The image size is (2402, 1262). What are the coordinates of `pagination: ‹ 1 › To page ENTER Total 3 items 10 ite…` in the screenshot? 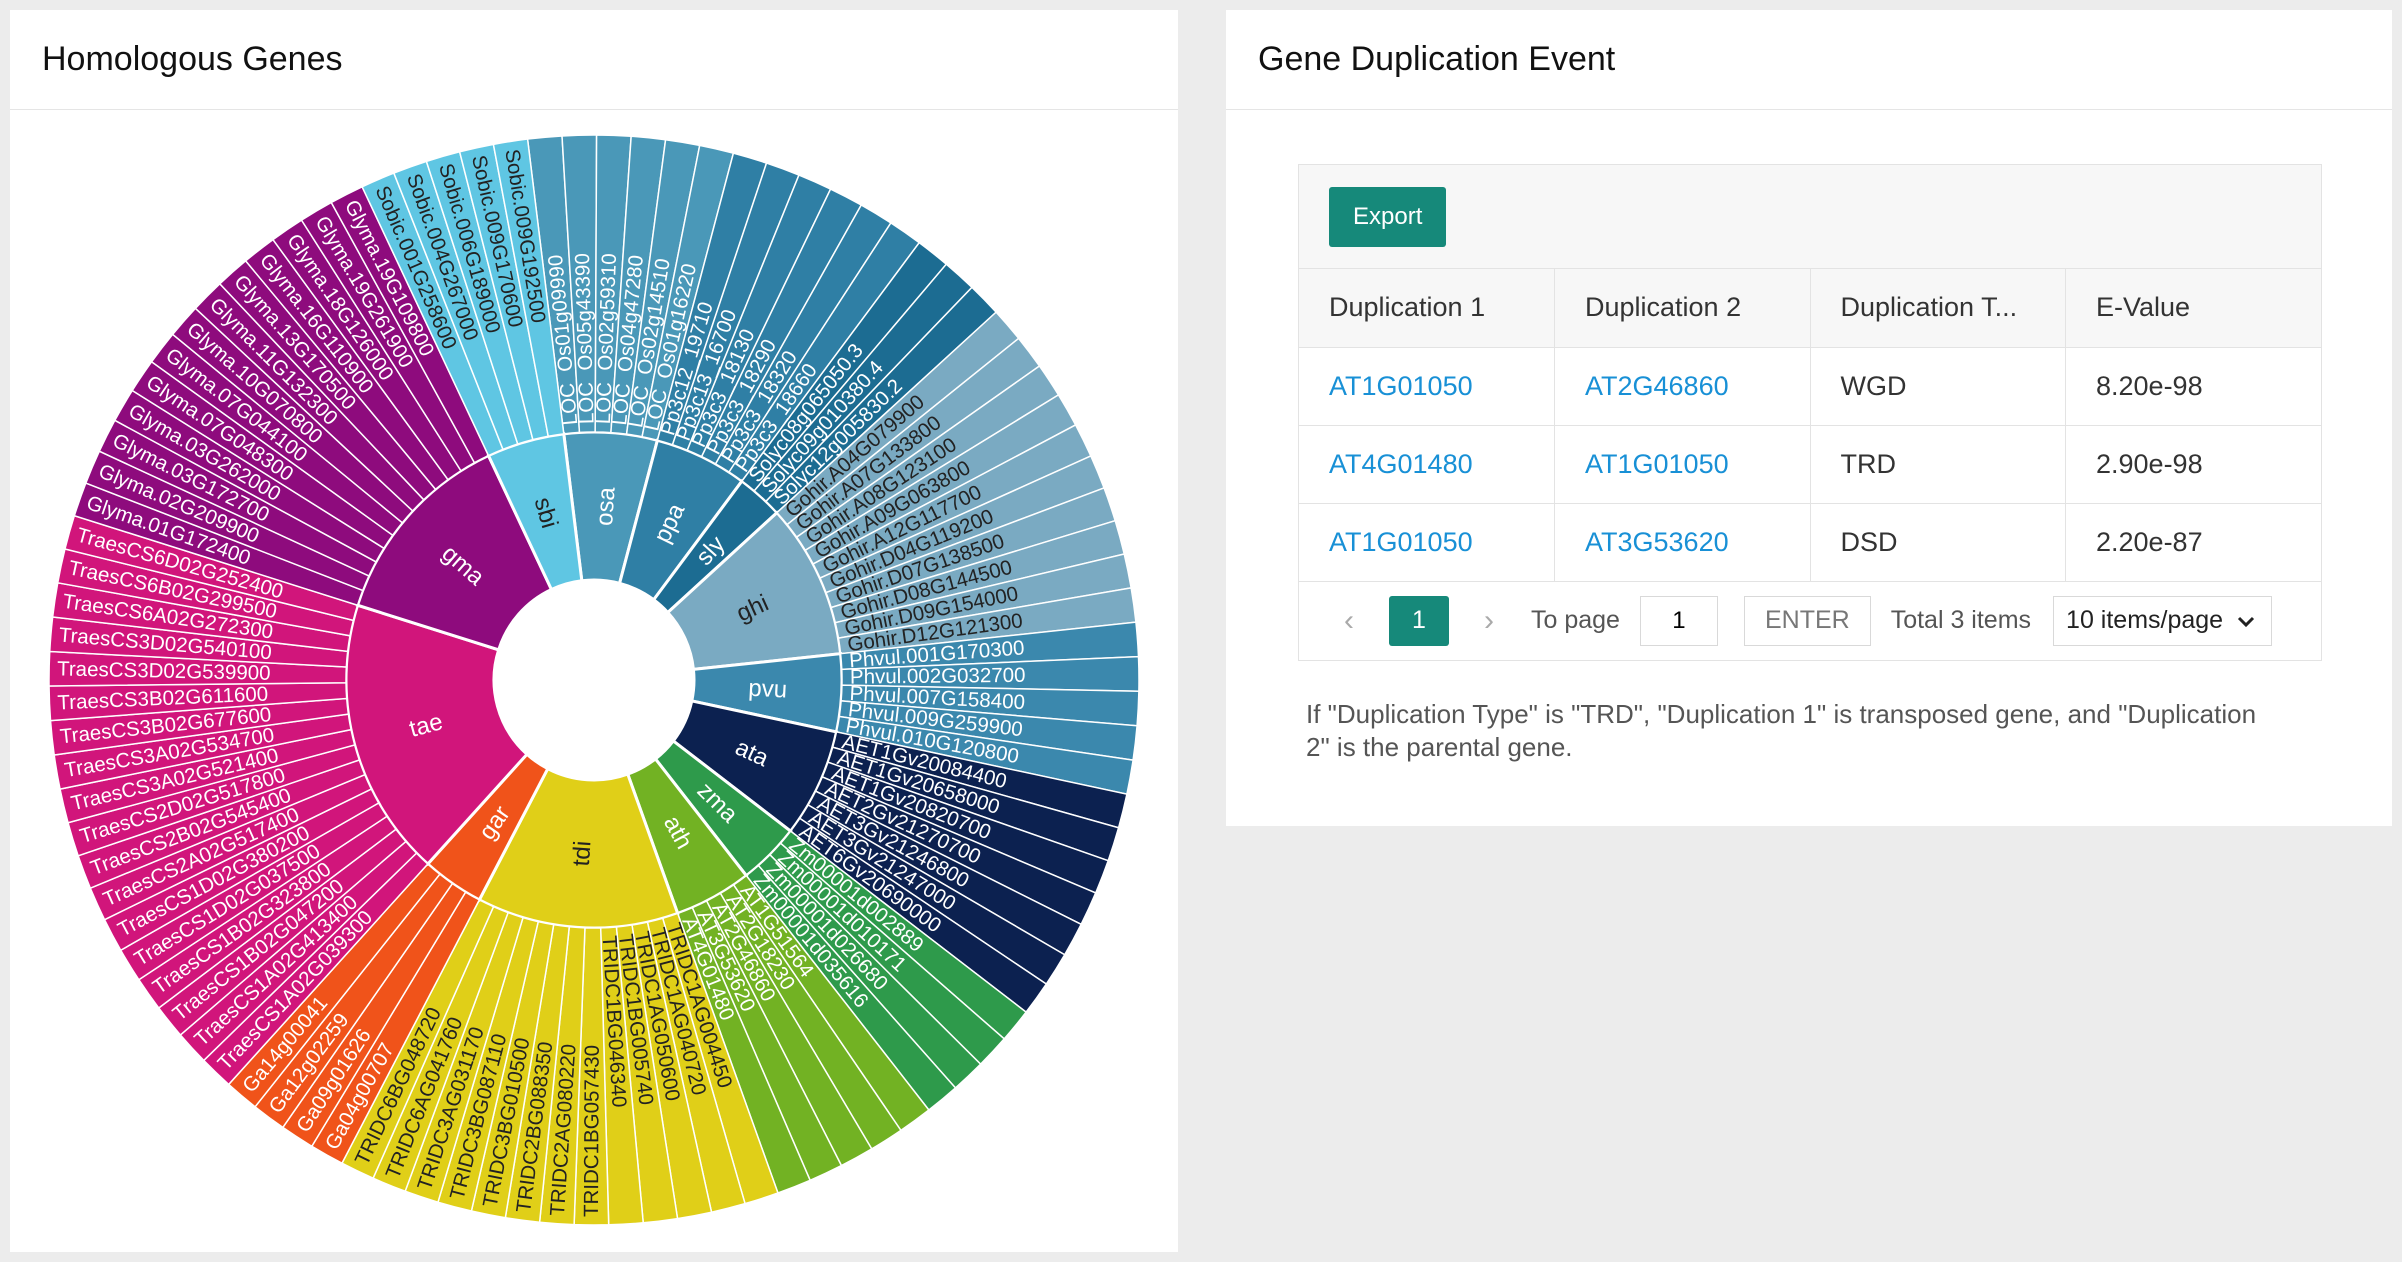 It's located at (1810, 621).